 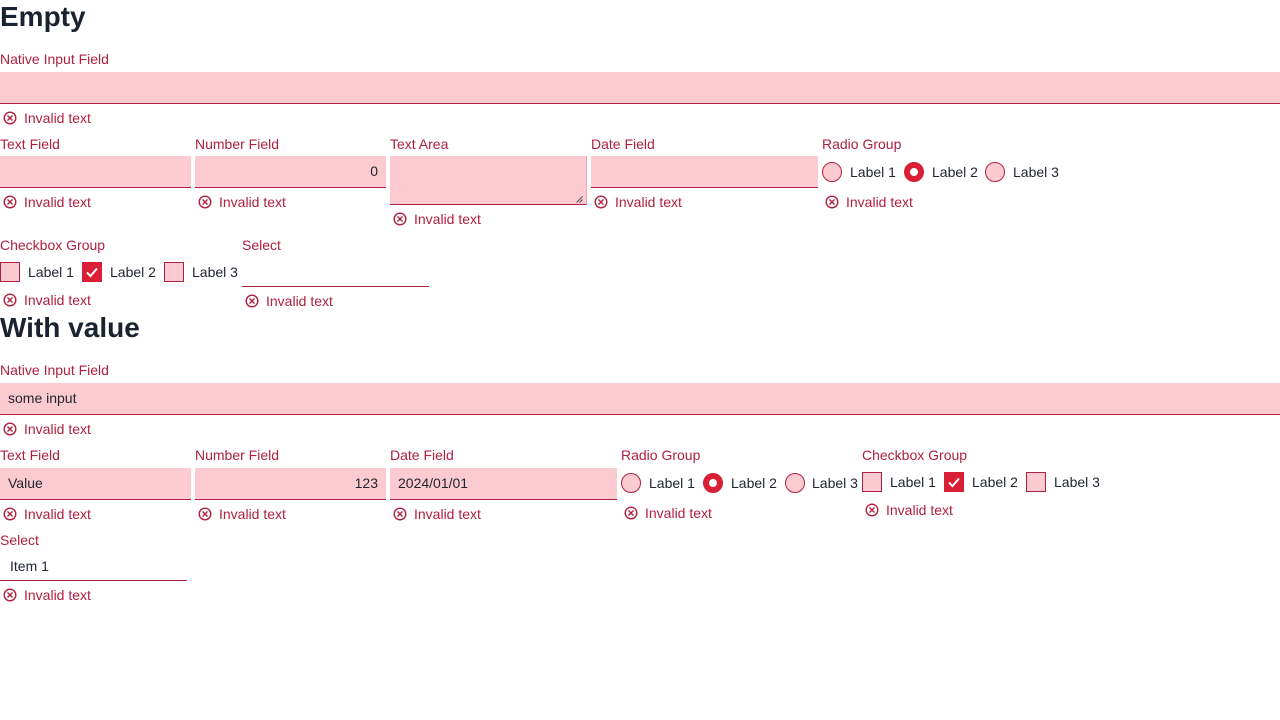 I want to click on date-input: 2024/01/01, so click(x=503, y=484).